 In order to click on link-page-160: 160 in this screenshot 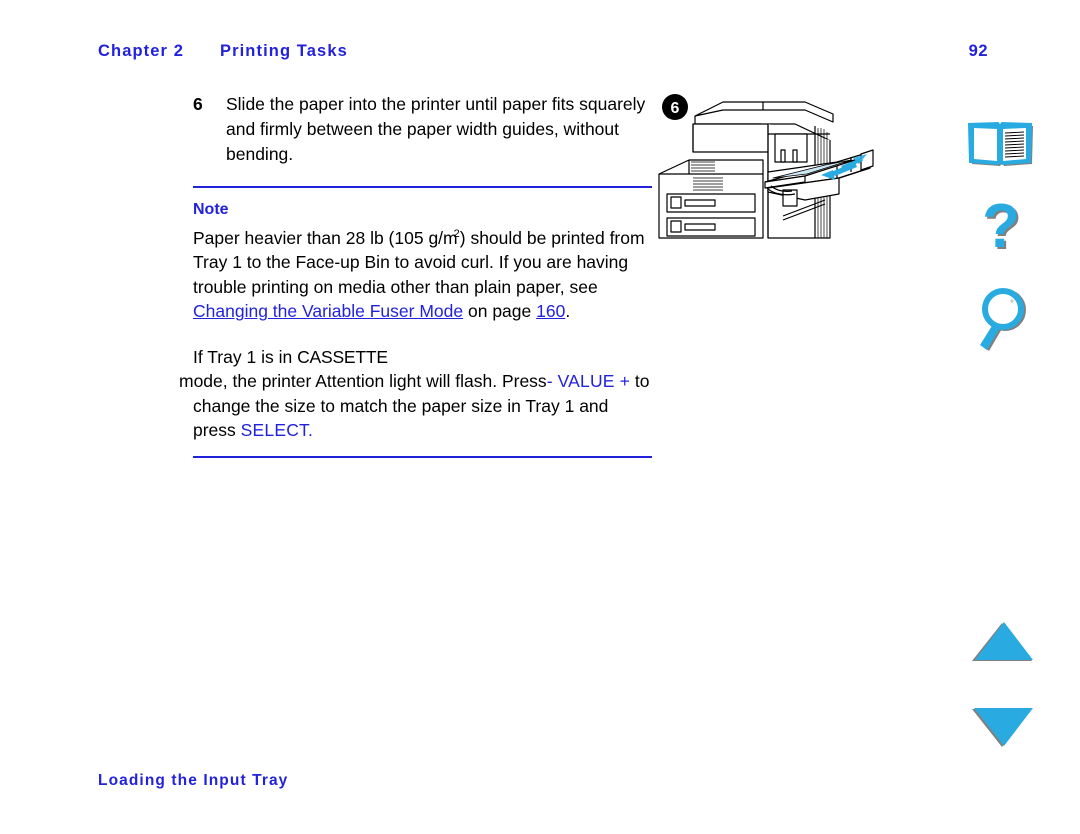, I will do `click(550, 311)`.